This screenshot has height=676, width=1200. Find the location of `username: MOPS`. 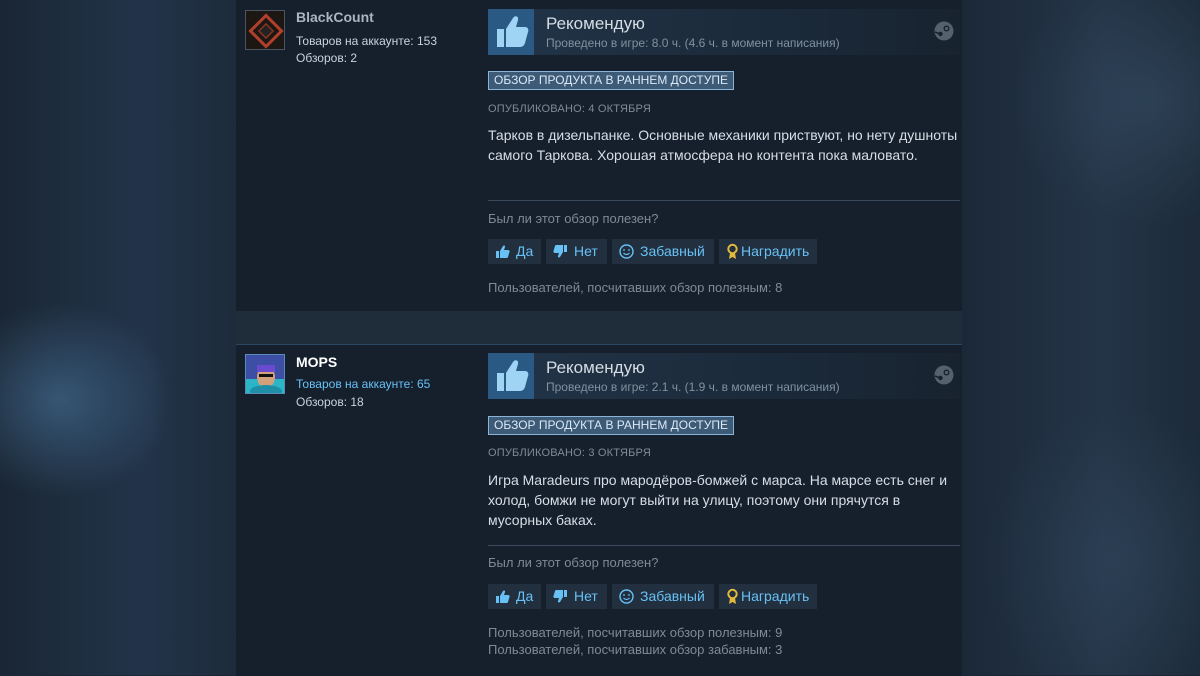

username: MOPS is located at coordinates (316, 362).